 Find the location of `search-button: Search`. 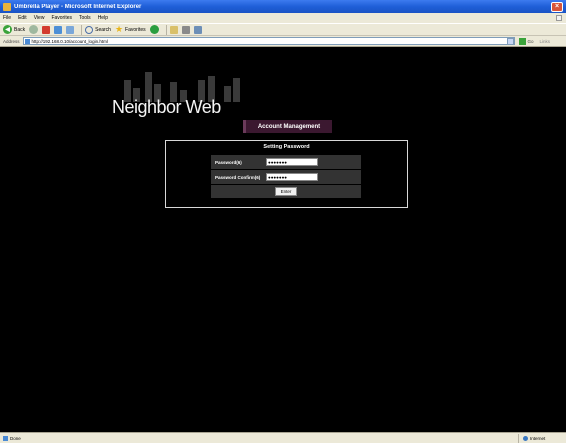

search-button: Search is located at coordinates (98, 29).